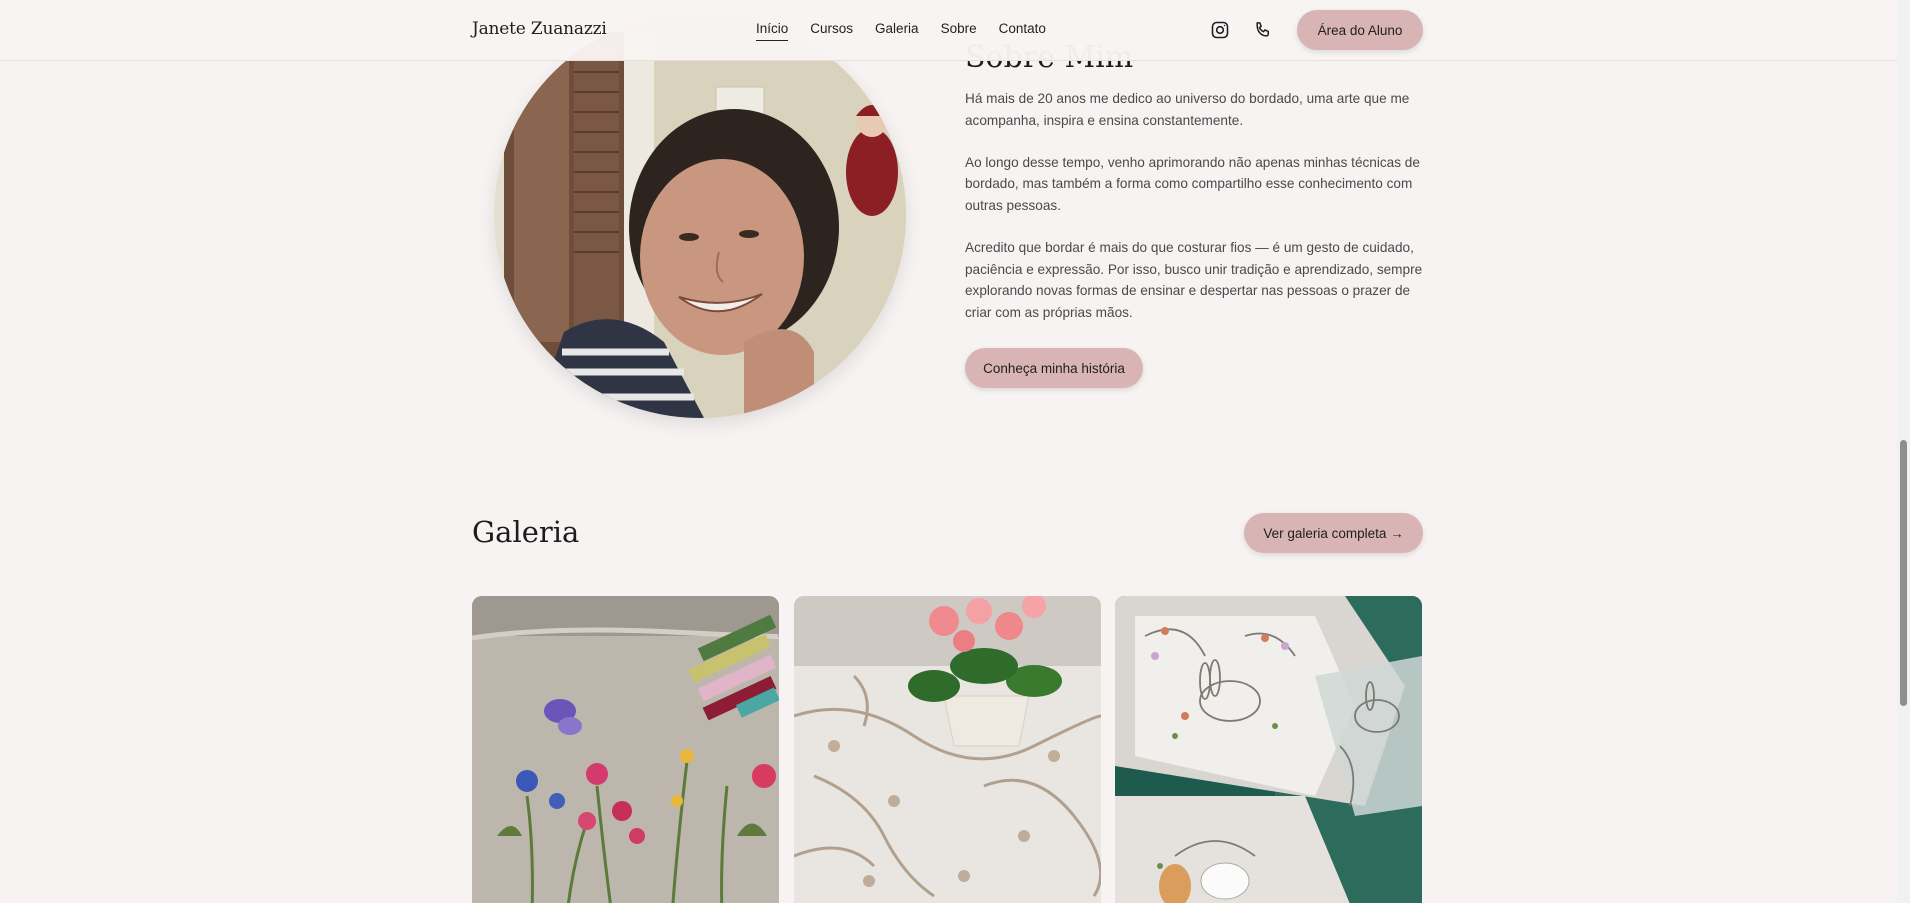  I want to click on main-nav: Início Cursos Galeria Sobre Contato, so click(901, 31).